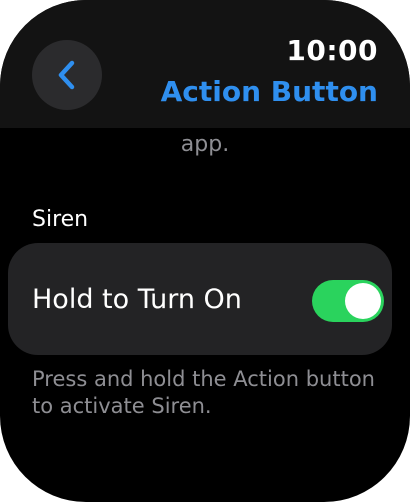 Image resolution: width=410 pixels, height=502 pixels. I want to click on hold-to-turn-on-label: Hold to Turn On, so click(137, 299).